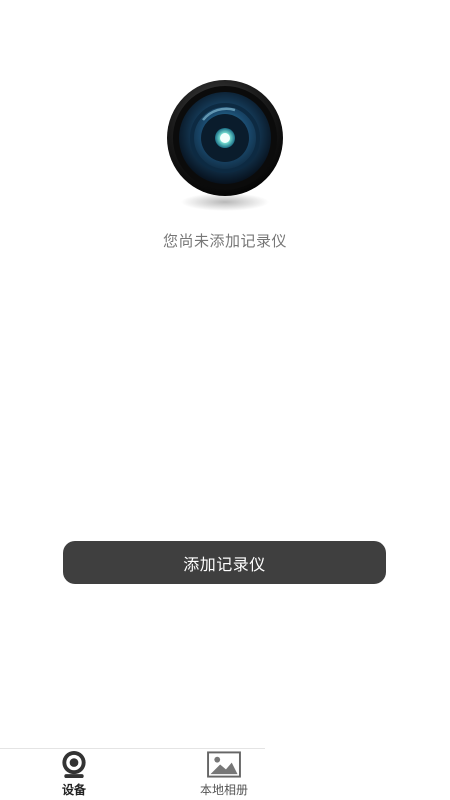  I want to click on tab-devices: 设备, so click(74, 774).